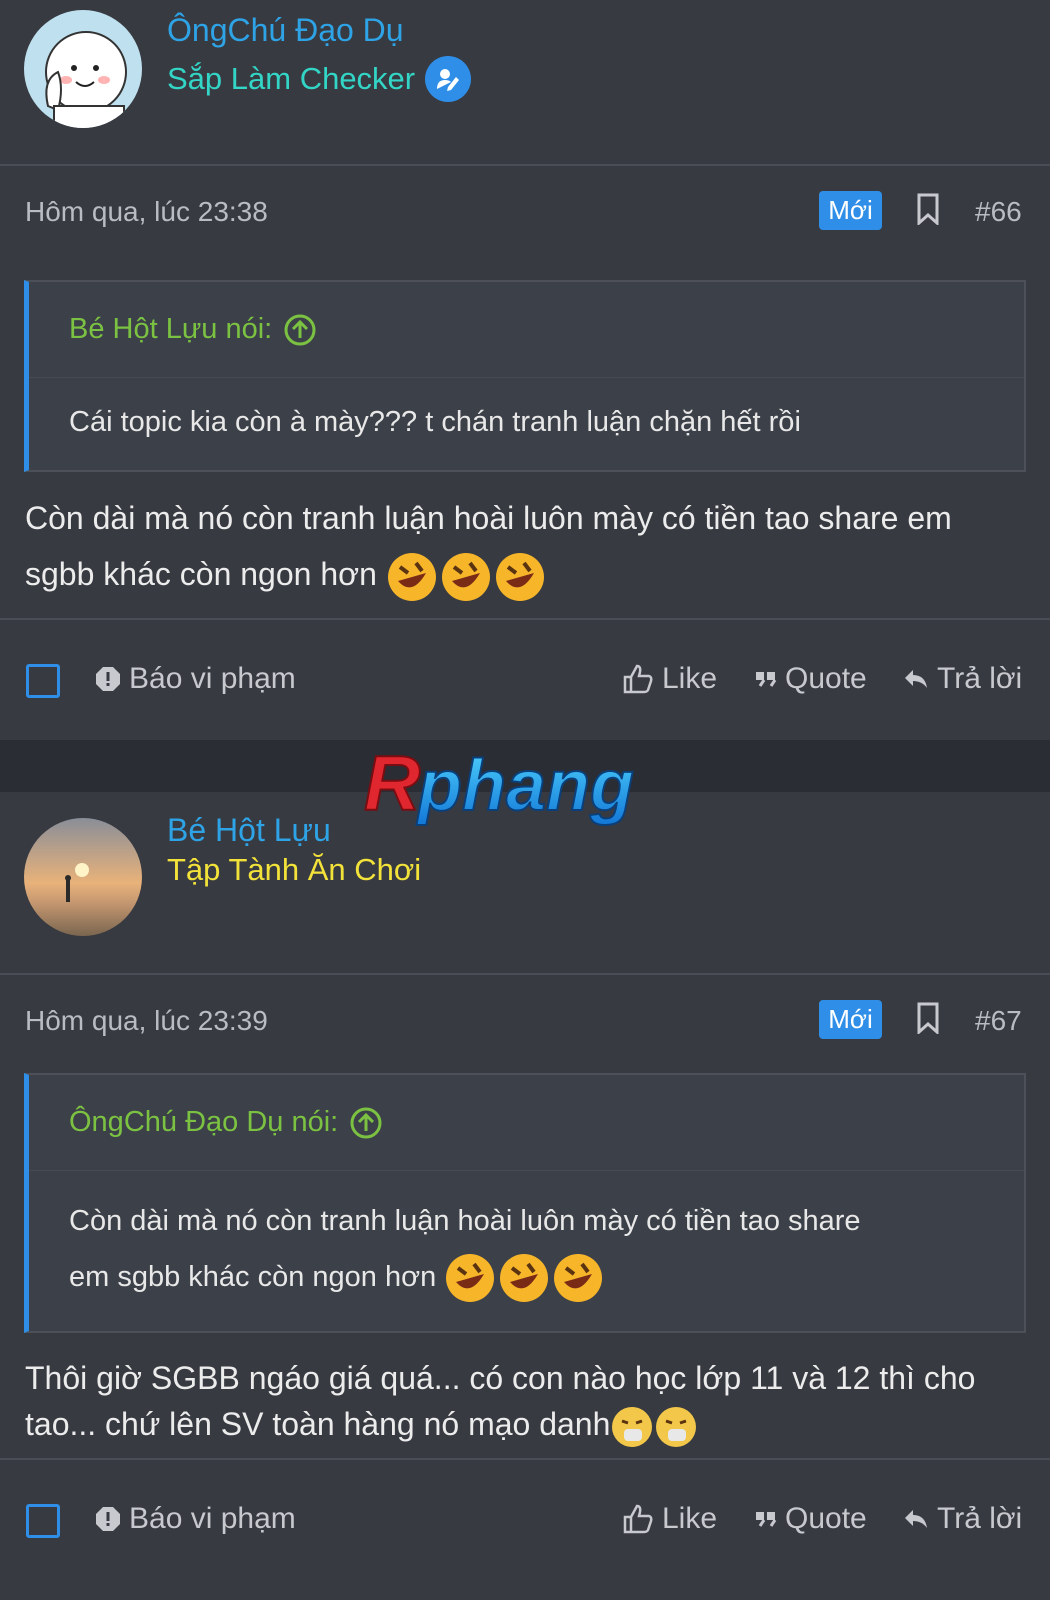 This screenshot has height=1600, width=1050. Describe the element at coordinates (998, 1021) in the screenshot. I see `post-number: #67` at that location.